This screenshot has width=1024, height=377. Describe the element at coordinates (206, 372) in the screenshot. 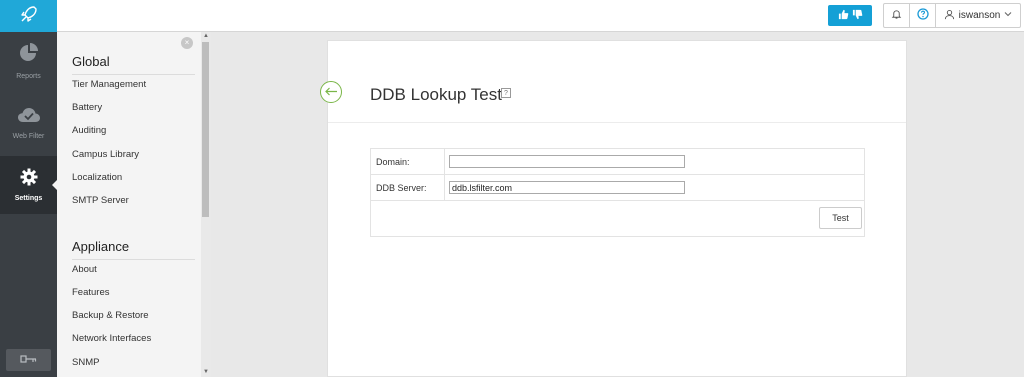

I see `scroll-down-icon: ▼` at that location.